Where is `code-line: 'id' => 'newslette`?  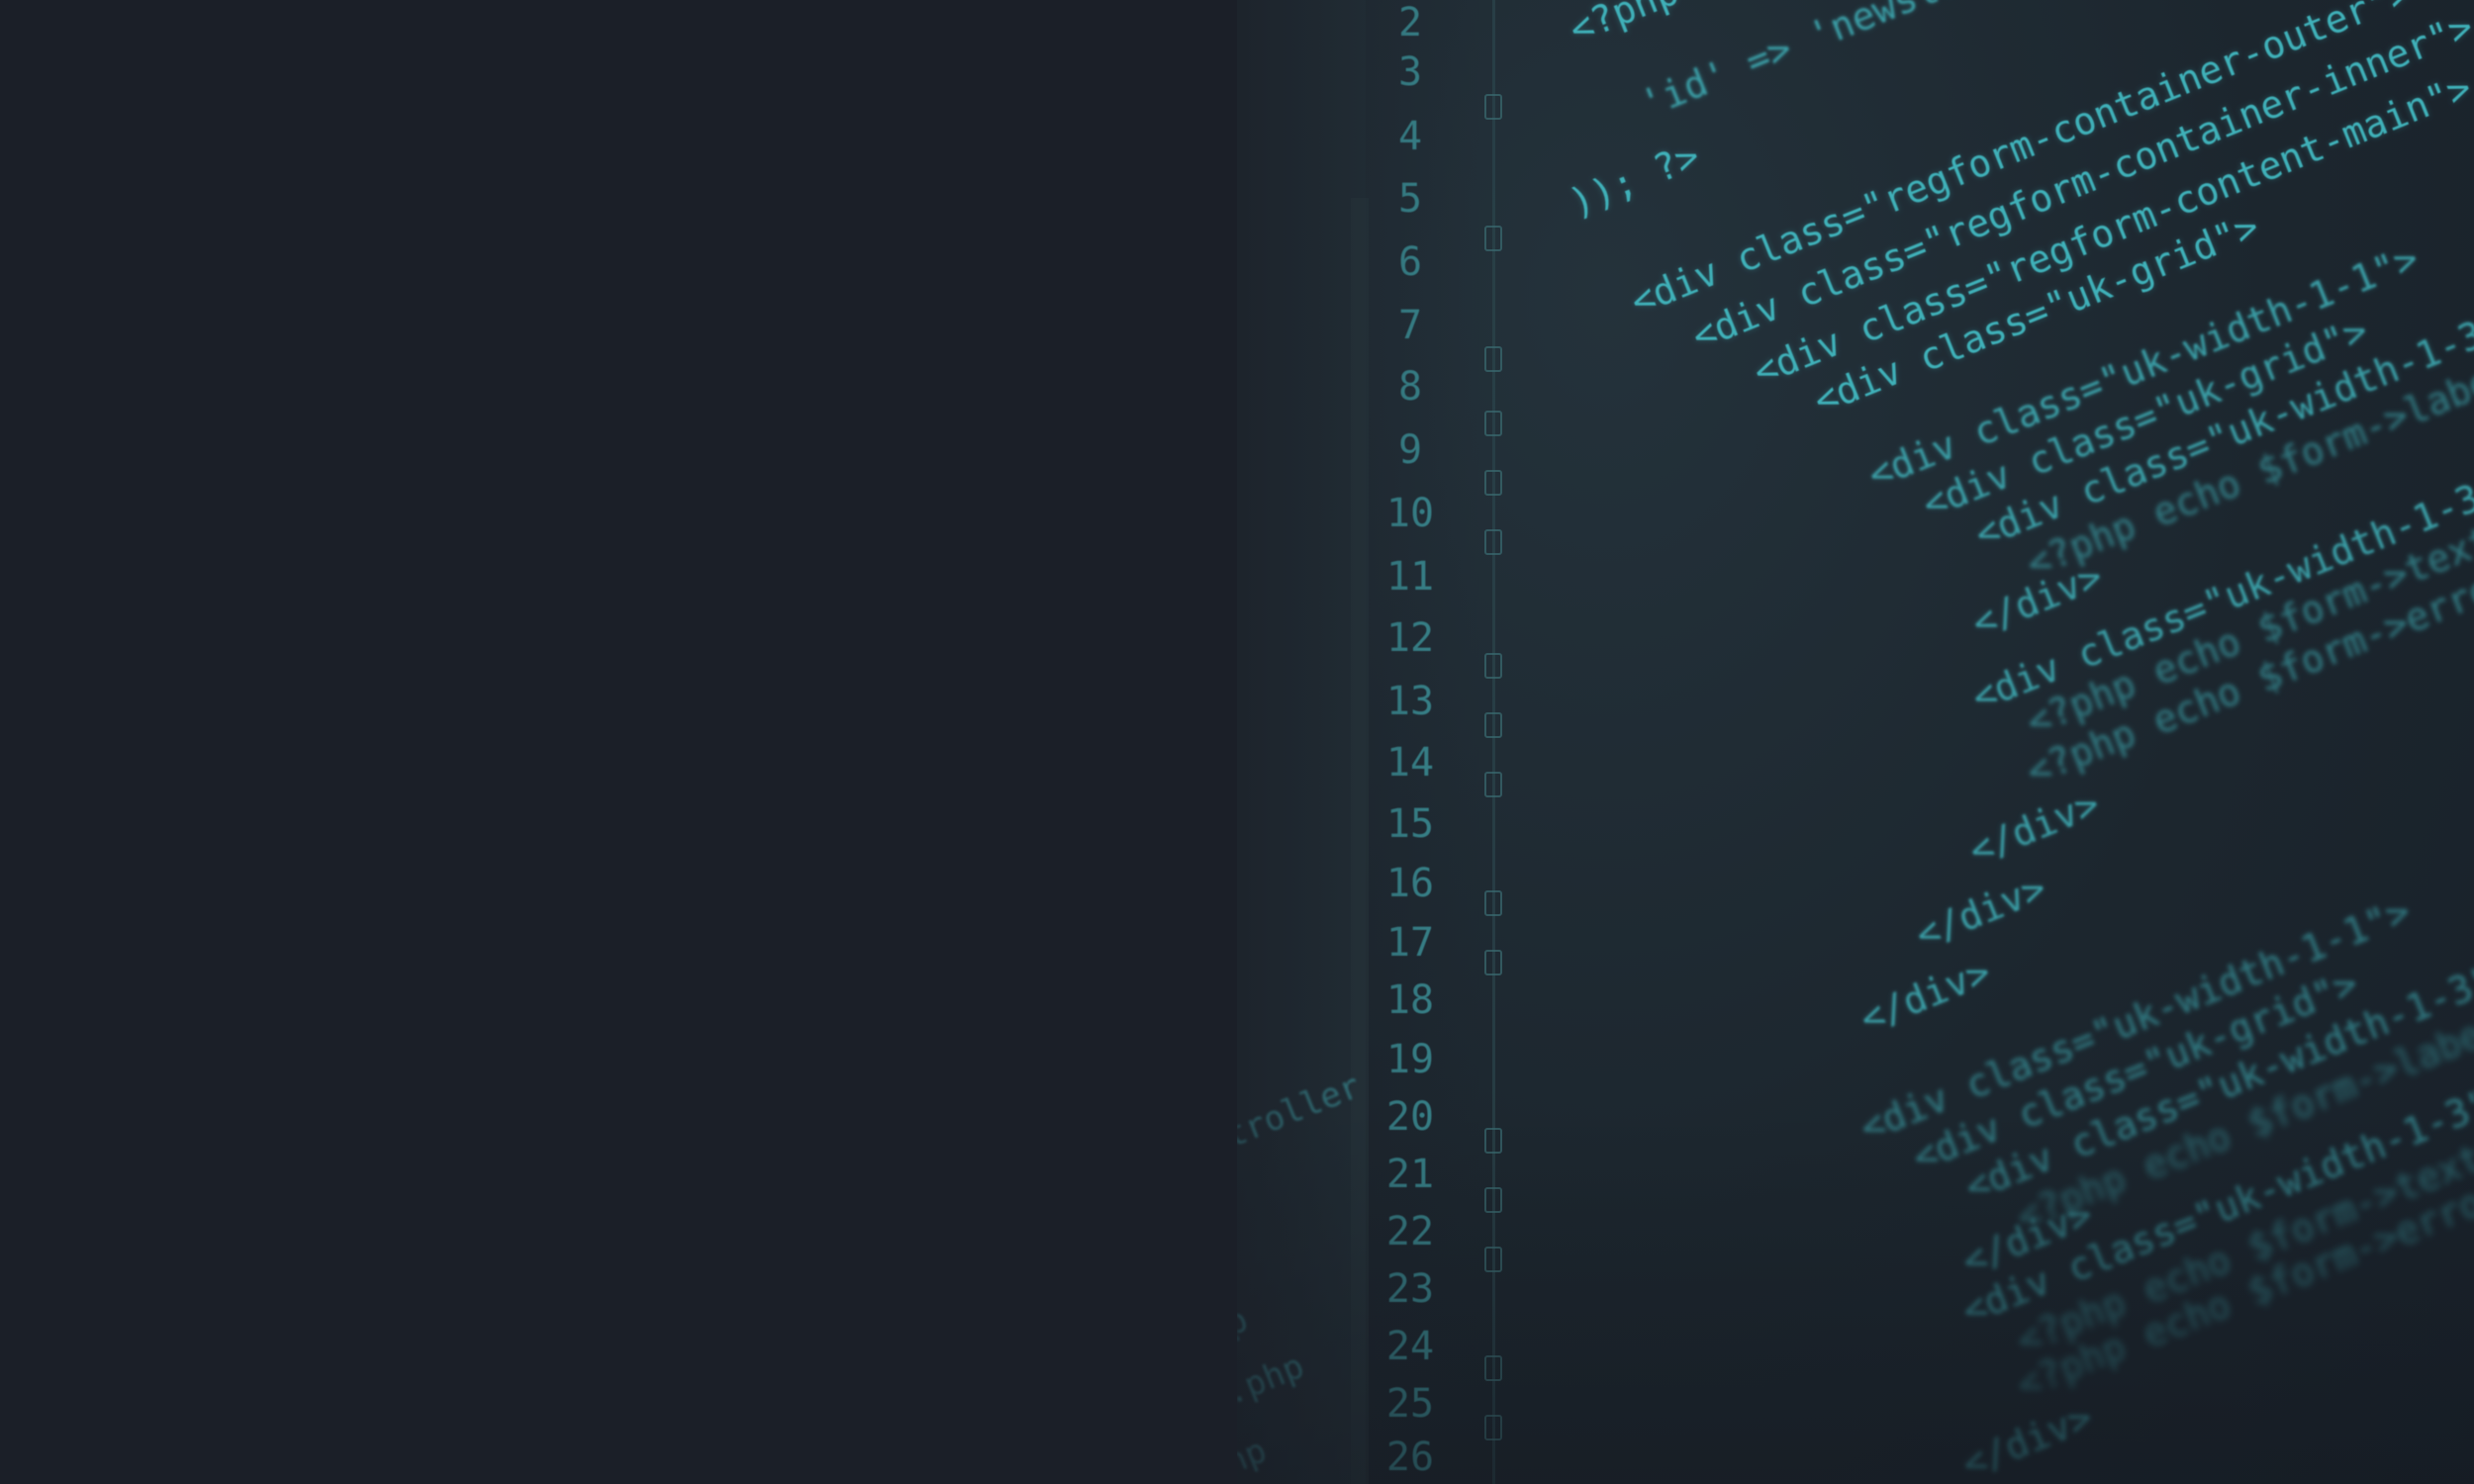
code-line: 'id' => 'newslette is located at coordinates (1832, 63).